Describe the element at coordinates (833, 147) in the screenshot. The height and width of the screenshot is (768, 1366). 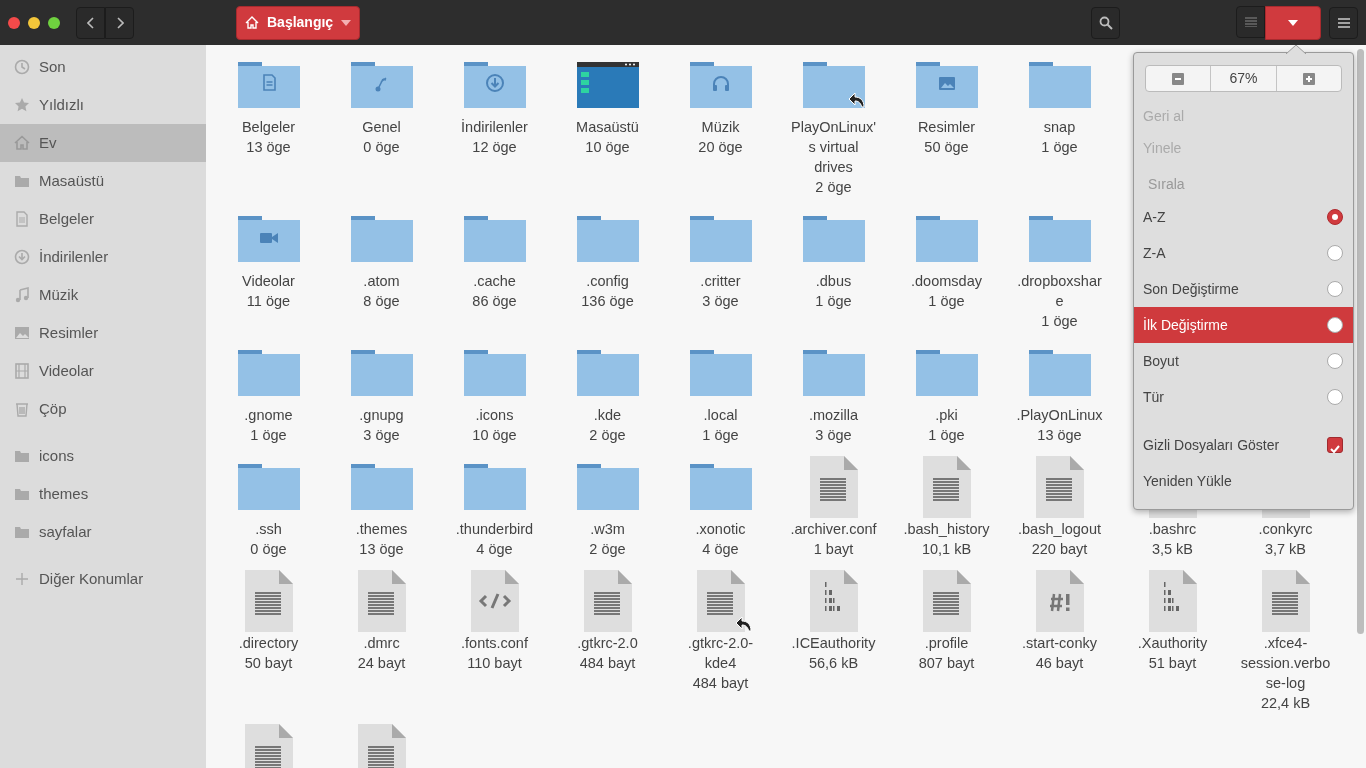
I see `file-name: PlayOnLinux's virtual drives` at that location.